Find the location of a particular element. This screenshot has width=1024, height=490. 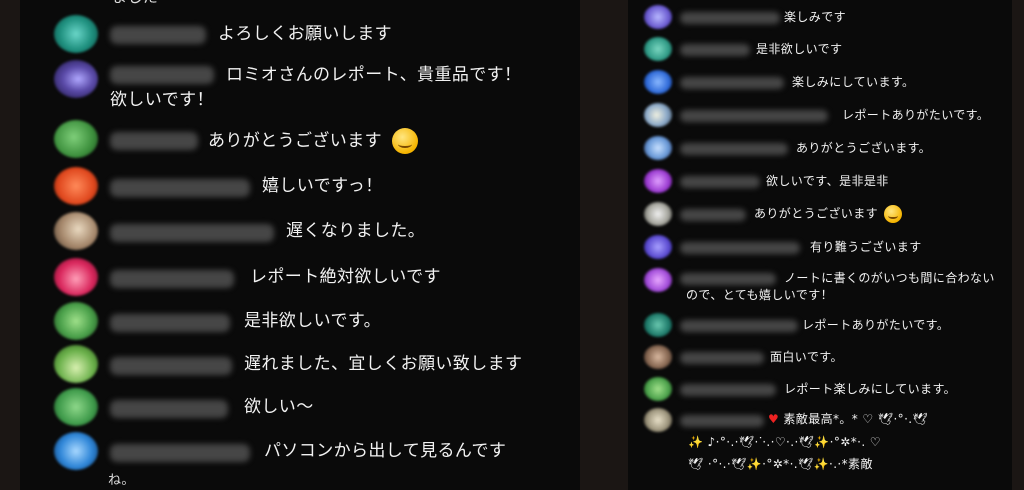

chat-message: 遅くなりました。 is located at coordinates (300, 232).